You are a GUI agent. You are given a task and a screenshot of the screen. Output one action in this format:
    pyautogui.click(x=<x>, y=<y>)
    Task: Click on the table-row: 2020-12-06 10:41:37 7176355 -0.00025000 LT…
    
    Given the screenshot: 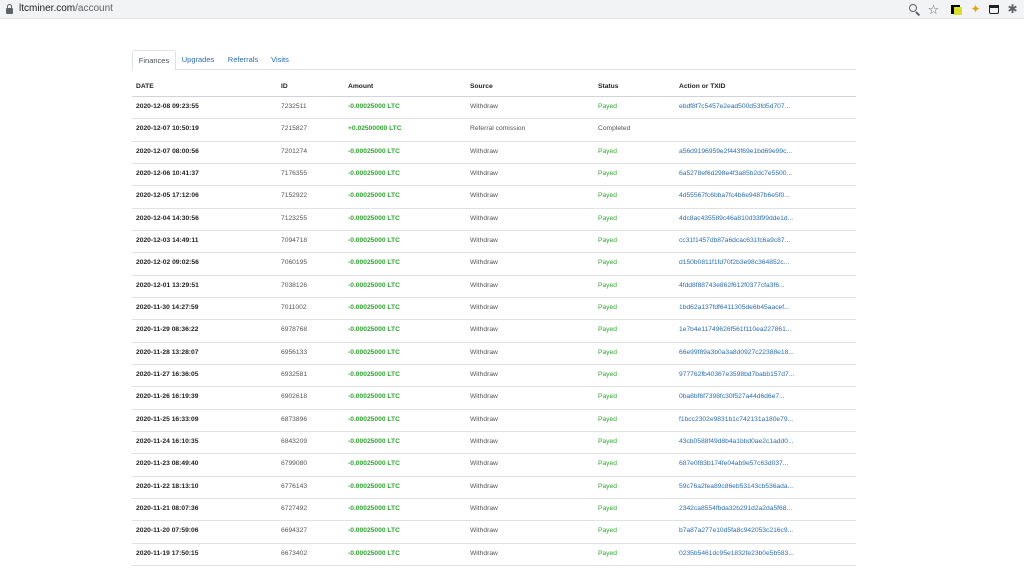 What is the action you would take?
    pyautogui.click(x=494, y=175)
    